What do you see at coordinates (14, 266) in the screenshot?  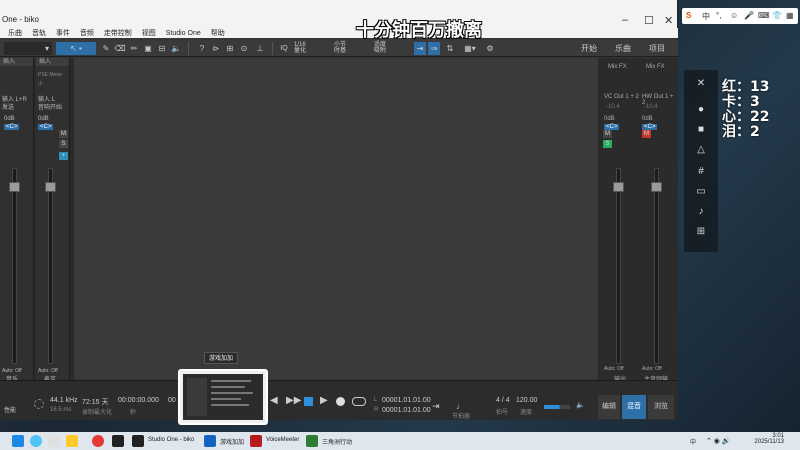 I see `volume-fader-track` at bounding box center [14, 266].